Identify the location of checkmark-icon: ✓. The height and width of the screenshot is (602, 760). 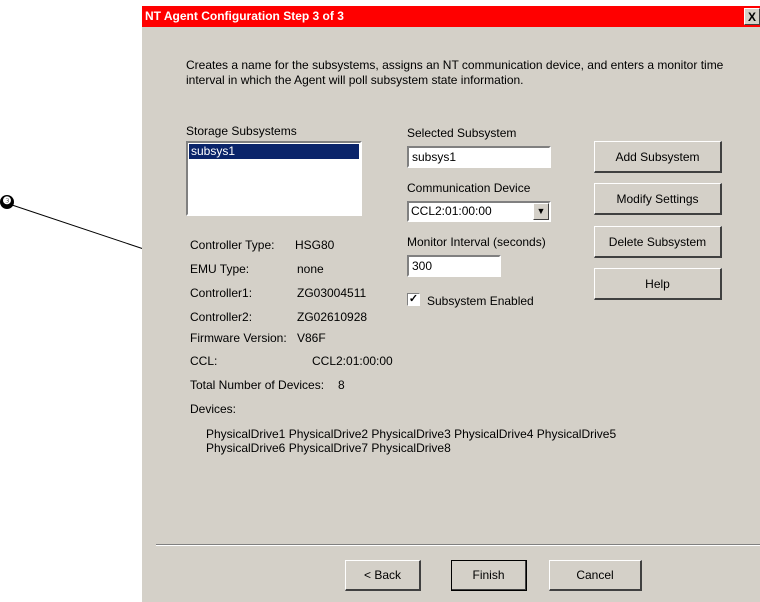
(413, 299).